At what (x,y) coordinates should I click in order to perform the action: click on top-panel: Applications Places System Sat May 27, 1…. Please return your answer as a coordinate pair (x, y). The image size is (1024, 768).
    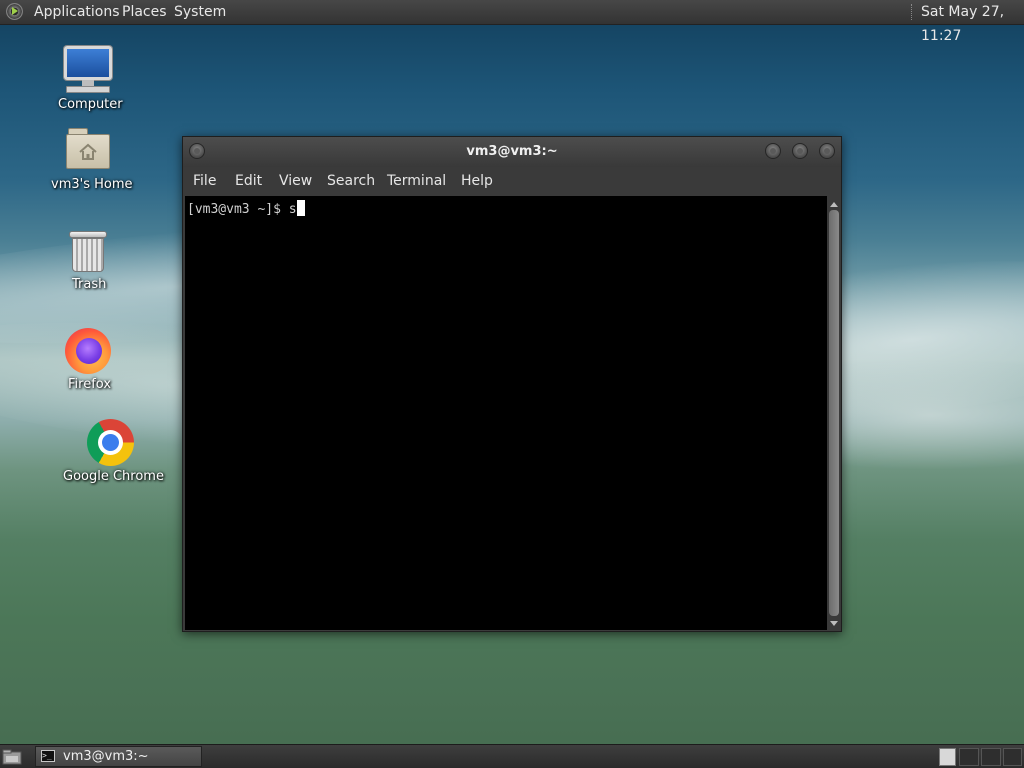
    Looking at the image, I should click on (512, 22).